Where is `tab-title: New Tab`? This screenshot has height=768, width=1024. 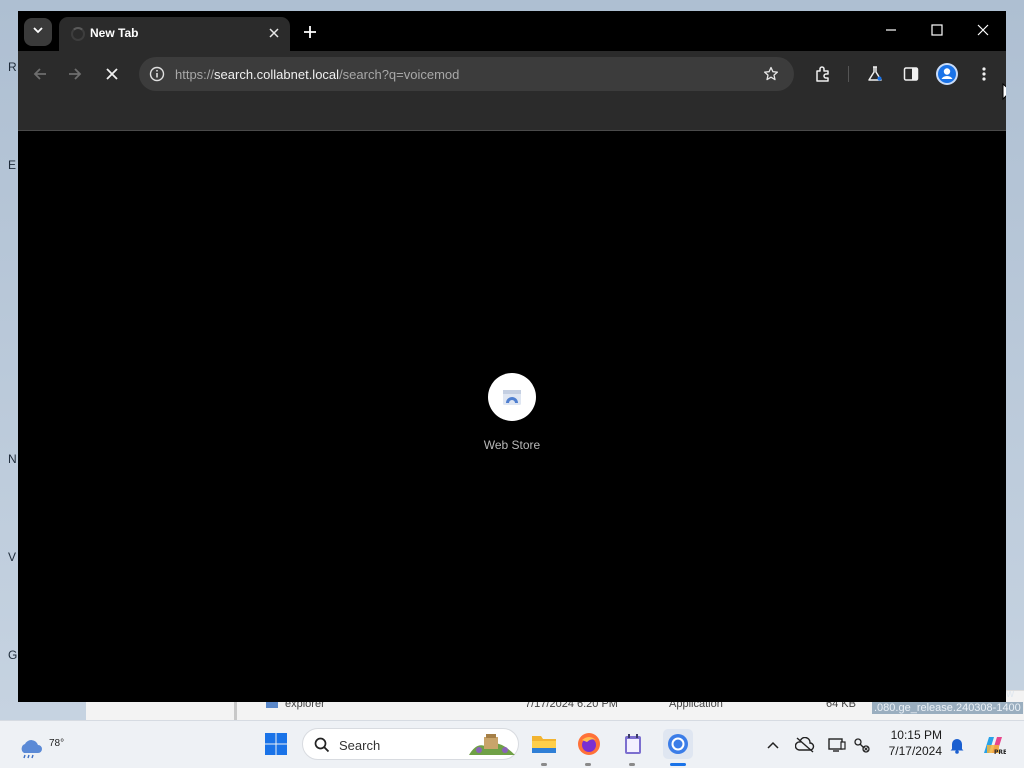 tab-title: New Tab is located at coordinates (114, 33).